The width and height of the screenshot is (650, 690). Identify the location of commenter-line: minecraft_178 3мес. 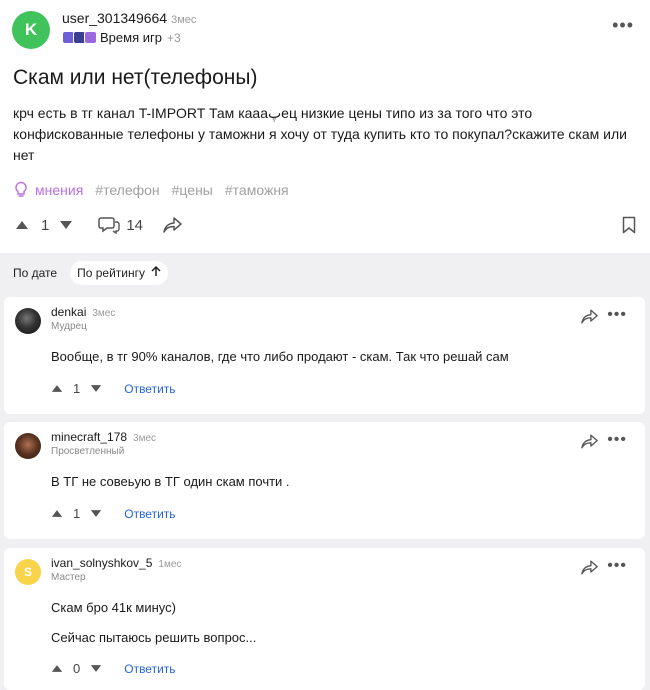
(103, 437).